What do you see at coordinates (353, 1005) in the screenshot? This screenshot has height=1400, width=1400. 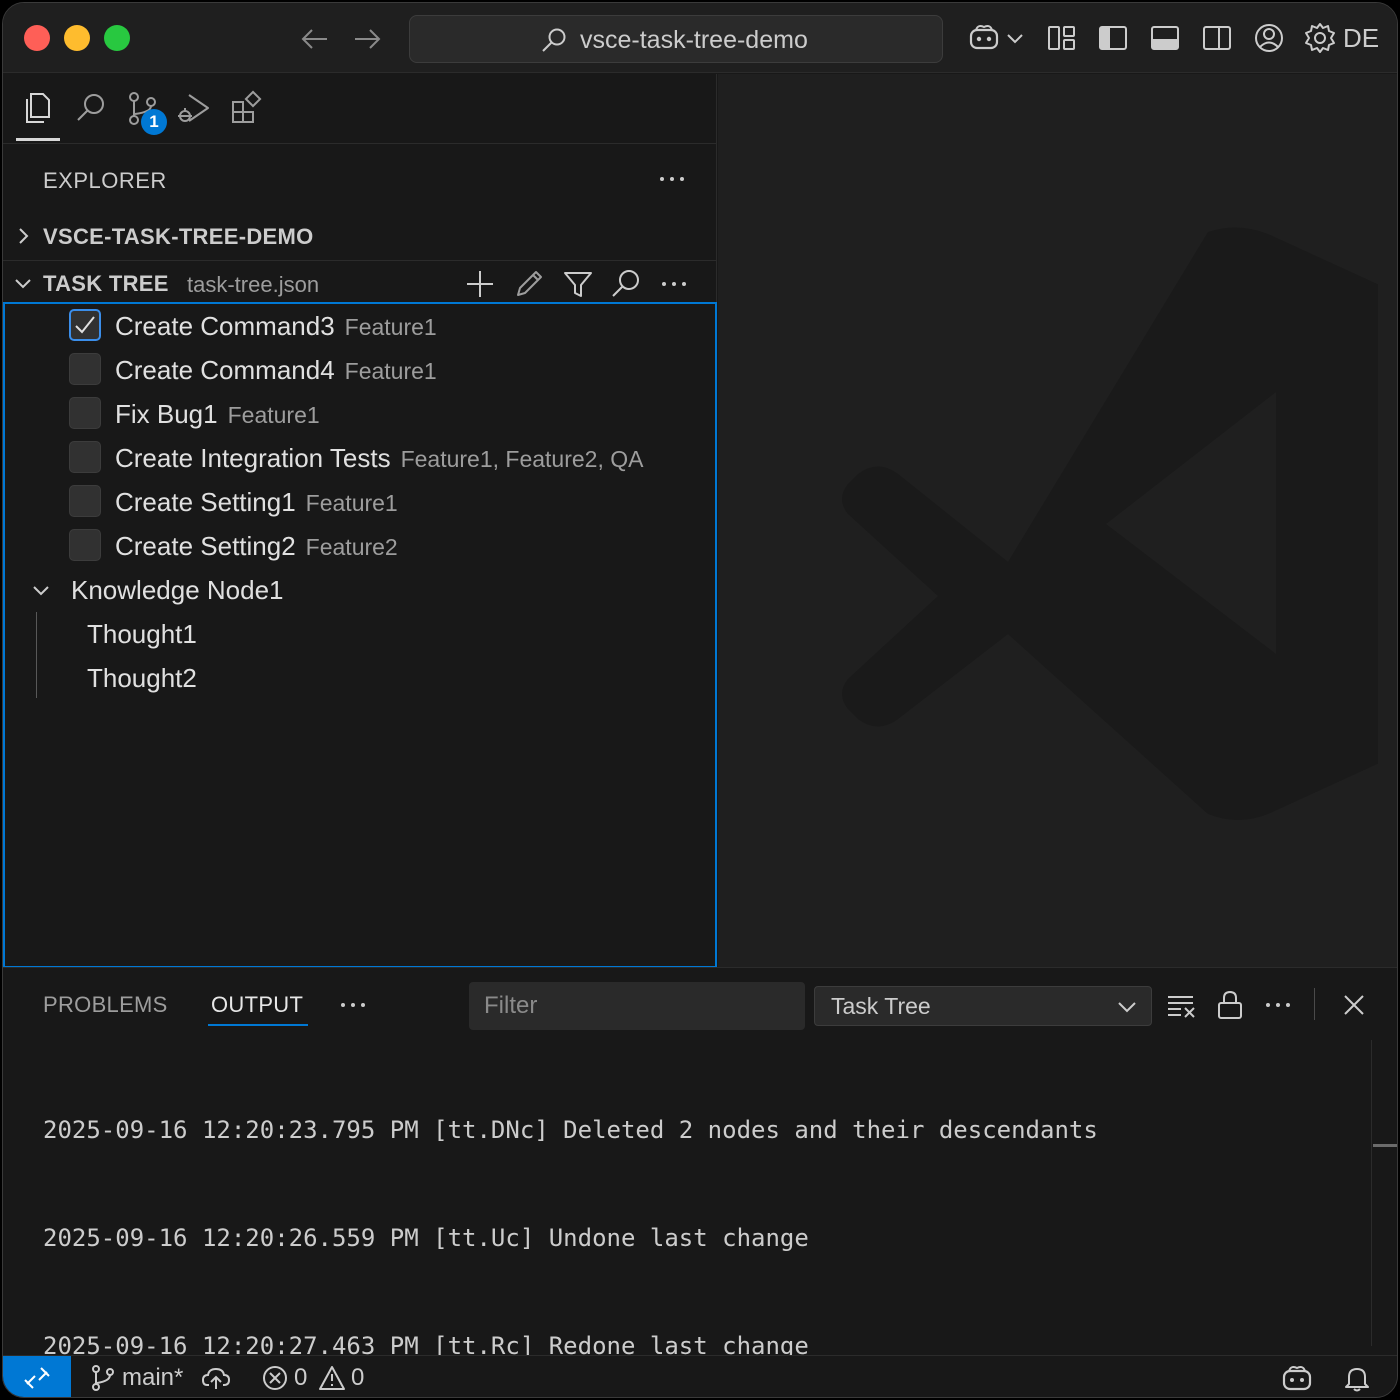 I see `more-tabs-icon` at bounding box center [353, 1005].